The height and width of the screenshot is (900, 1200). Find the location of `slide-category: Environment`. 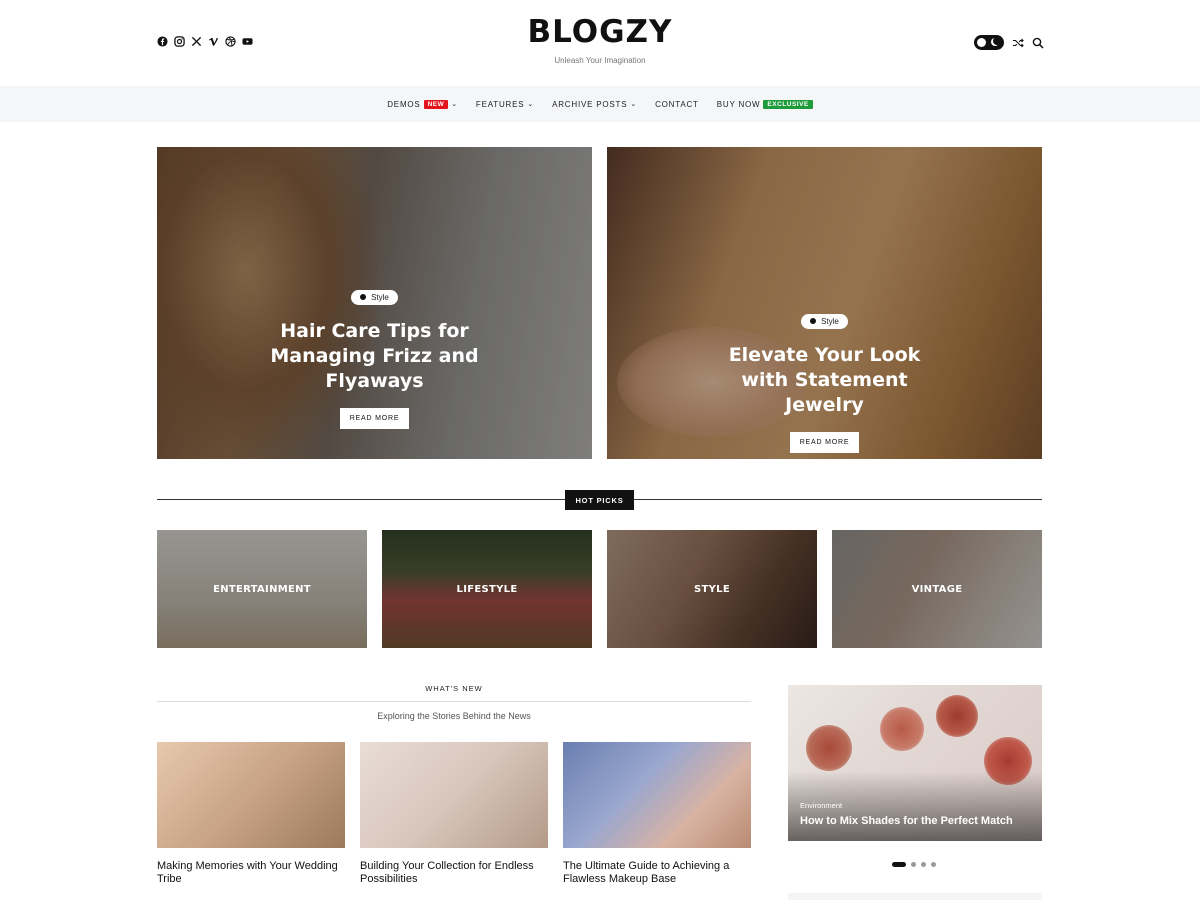

slide-category: Environment is located at coordinates (821, 805).